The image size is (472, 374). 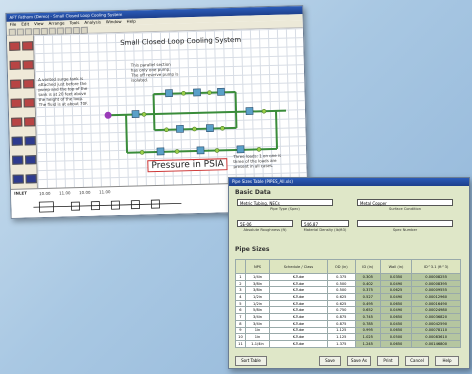 What do you see at coordinates (240, 297) in the screenshot?
I see `table-cell: 4` at bounding box center [240, 297].